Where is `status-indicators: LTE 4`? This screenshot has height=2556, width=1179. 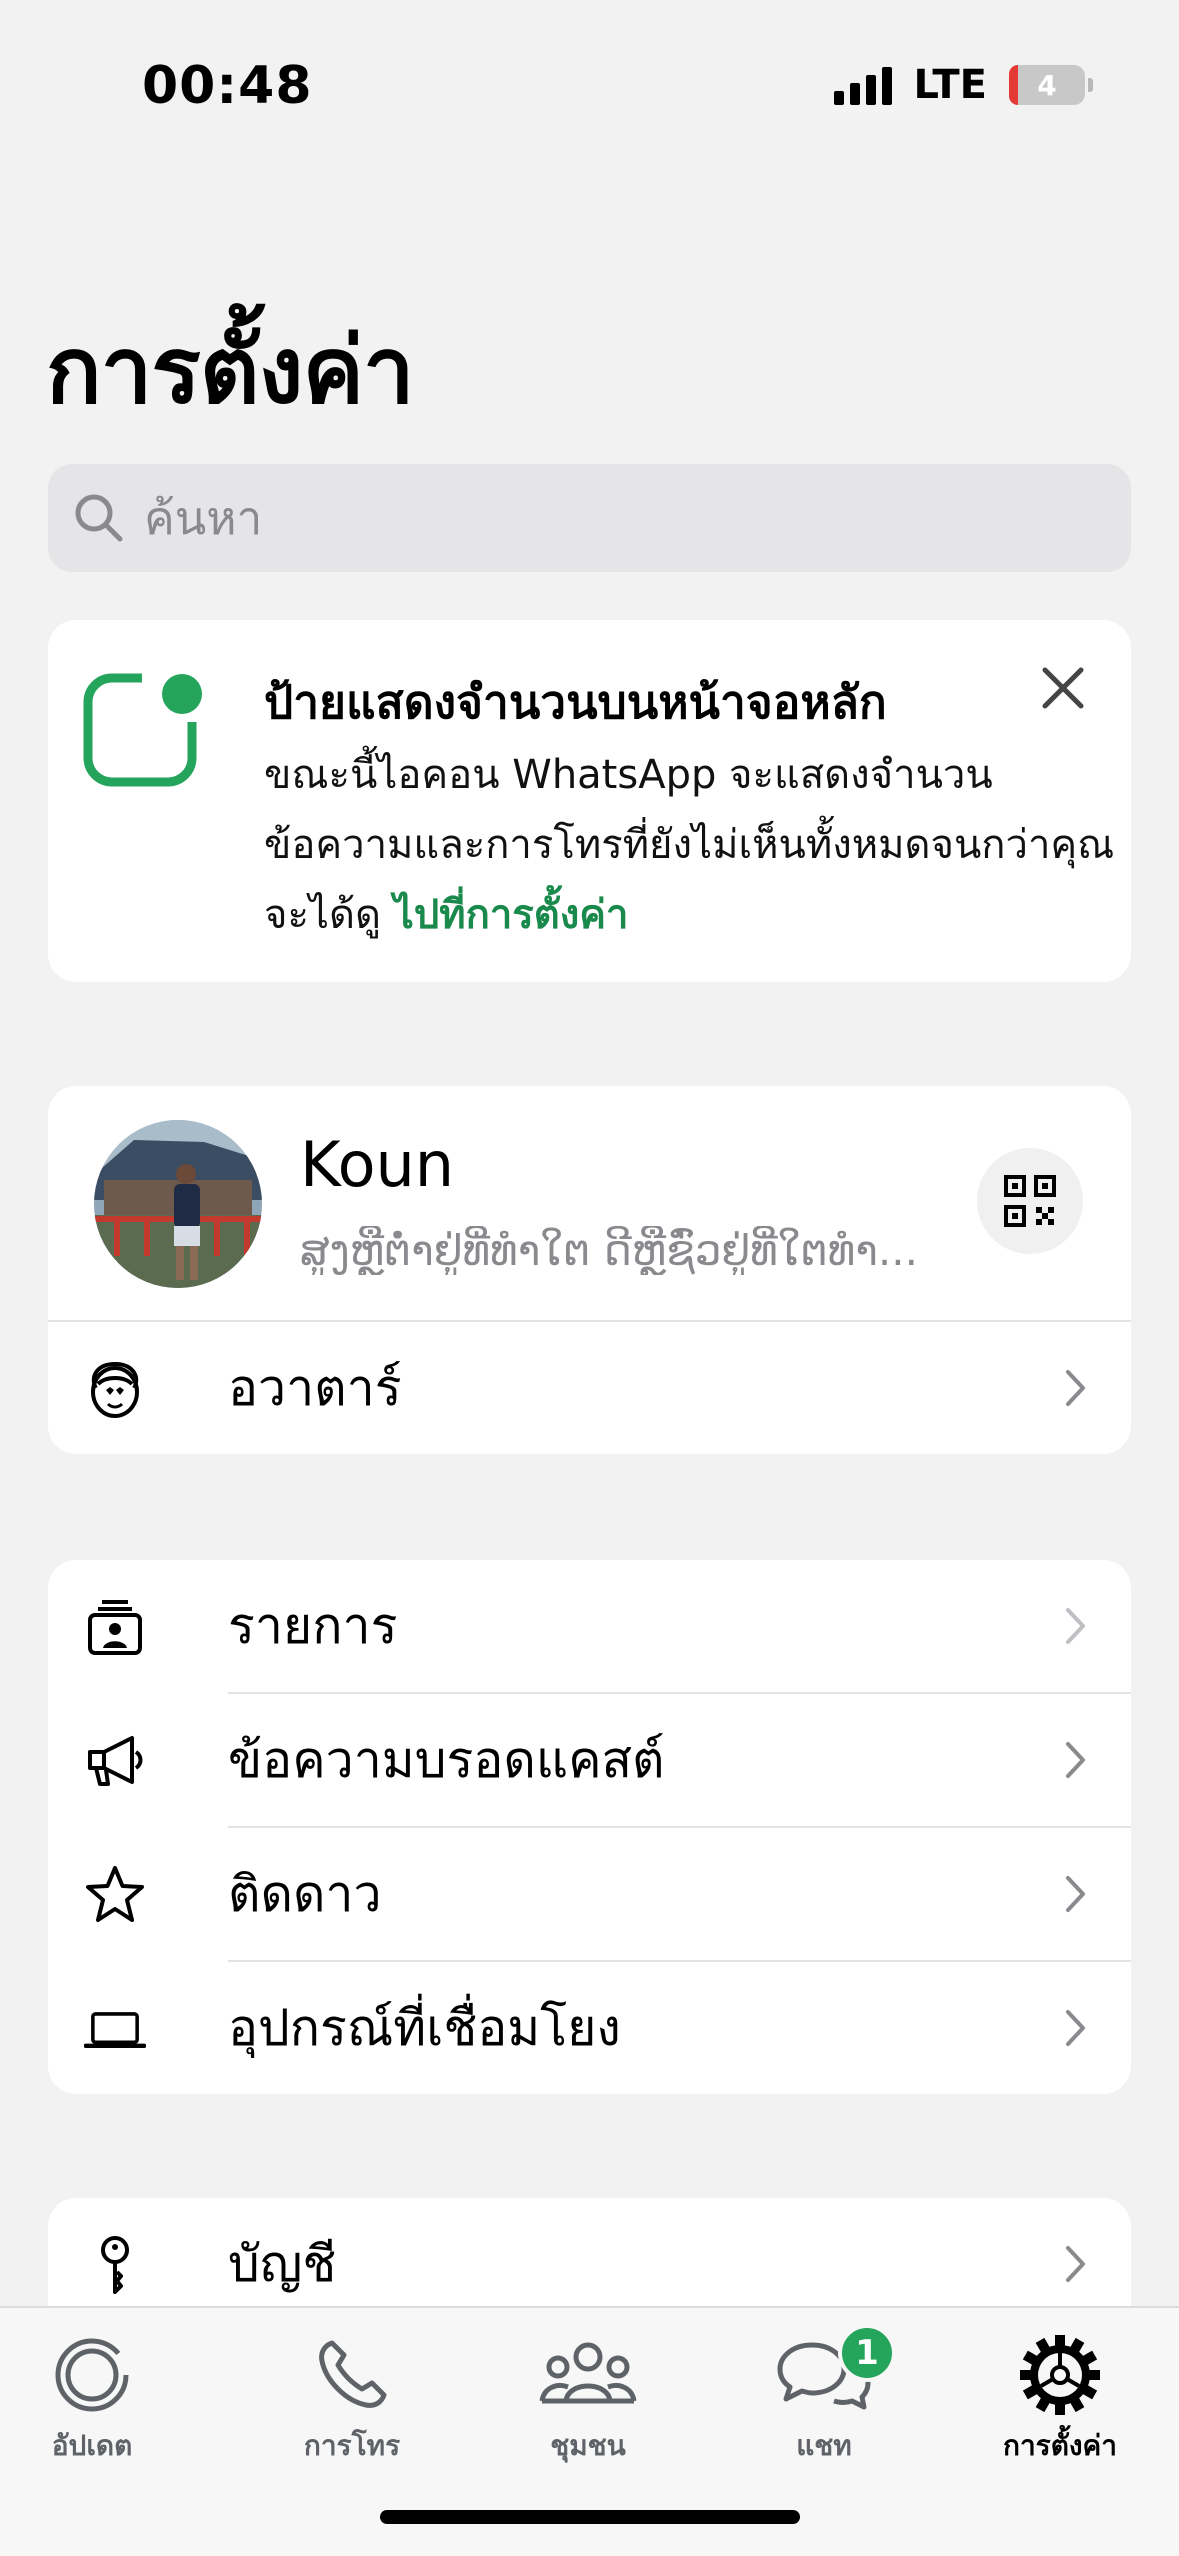
status-indicators: LTE 4 is located at coordinates (963, 85).